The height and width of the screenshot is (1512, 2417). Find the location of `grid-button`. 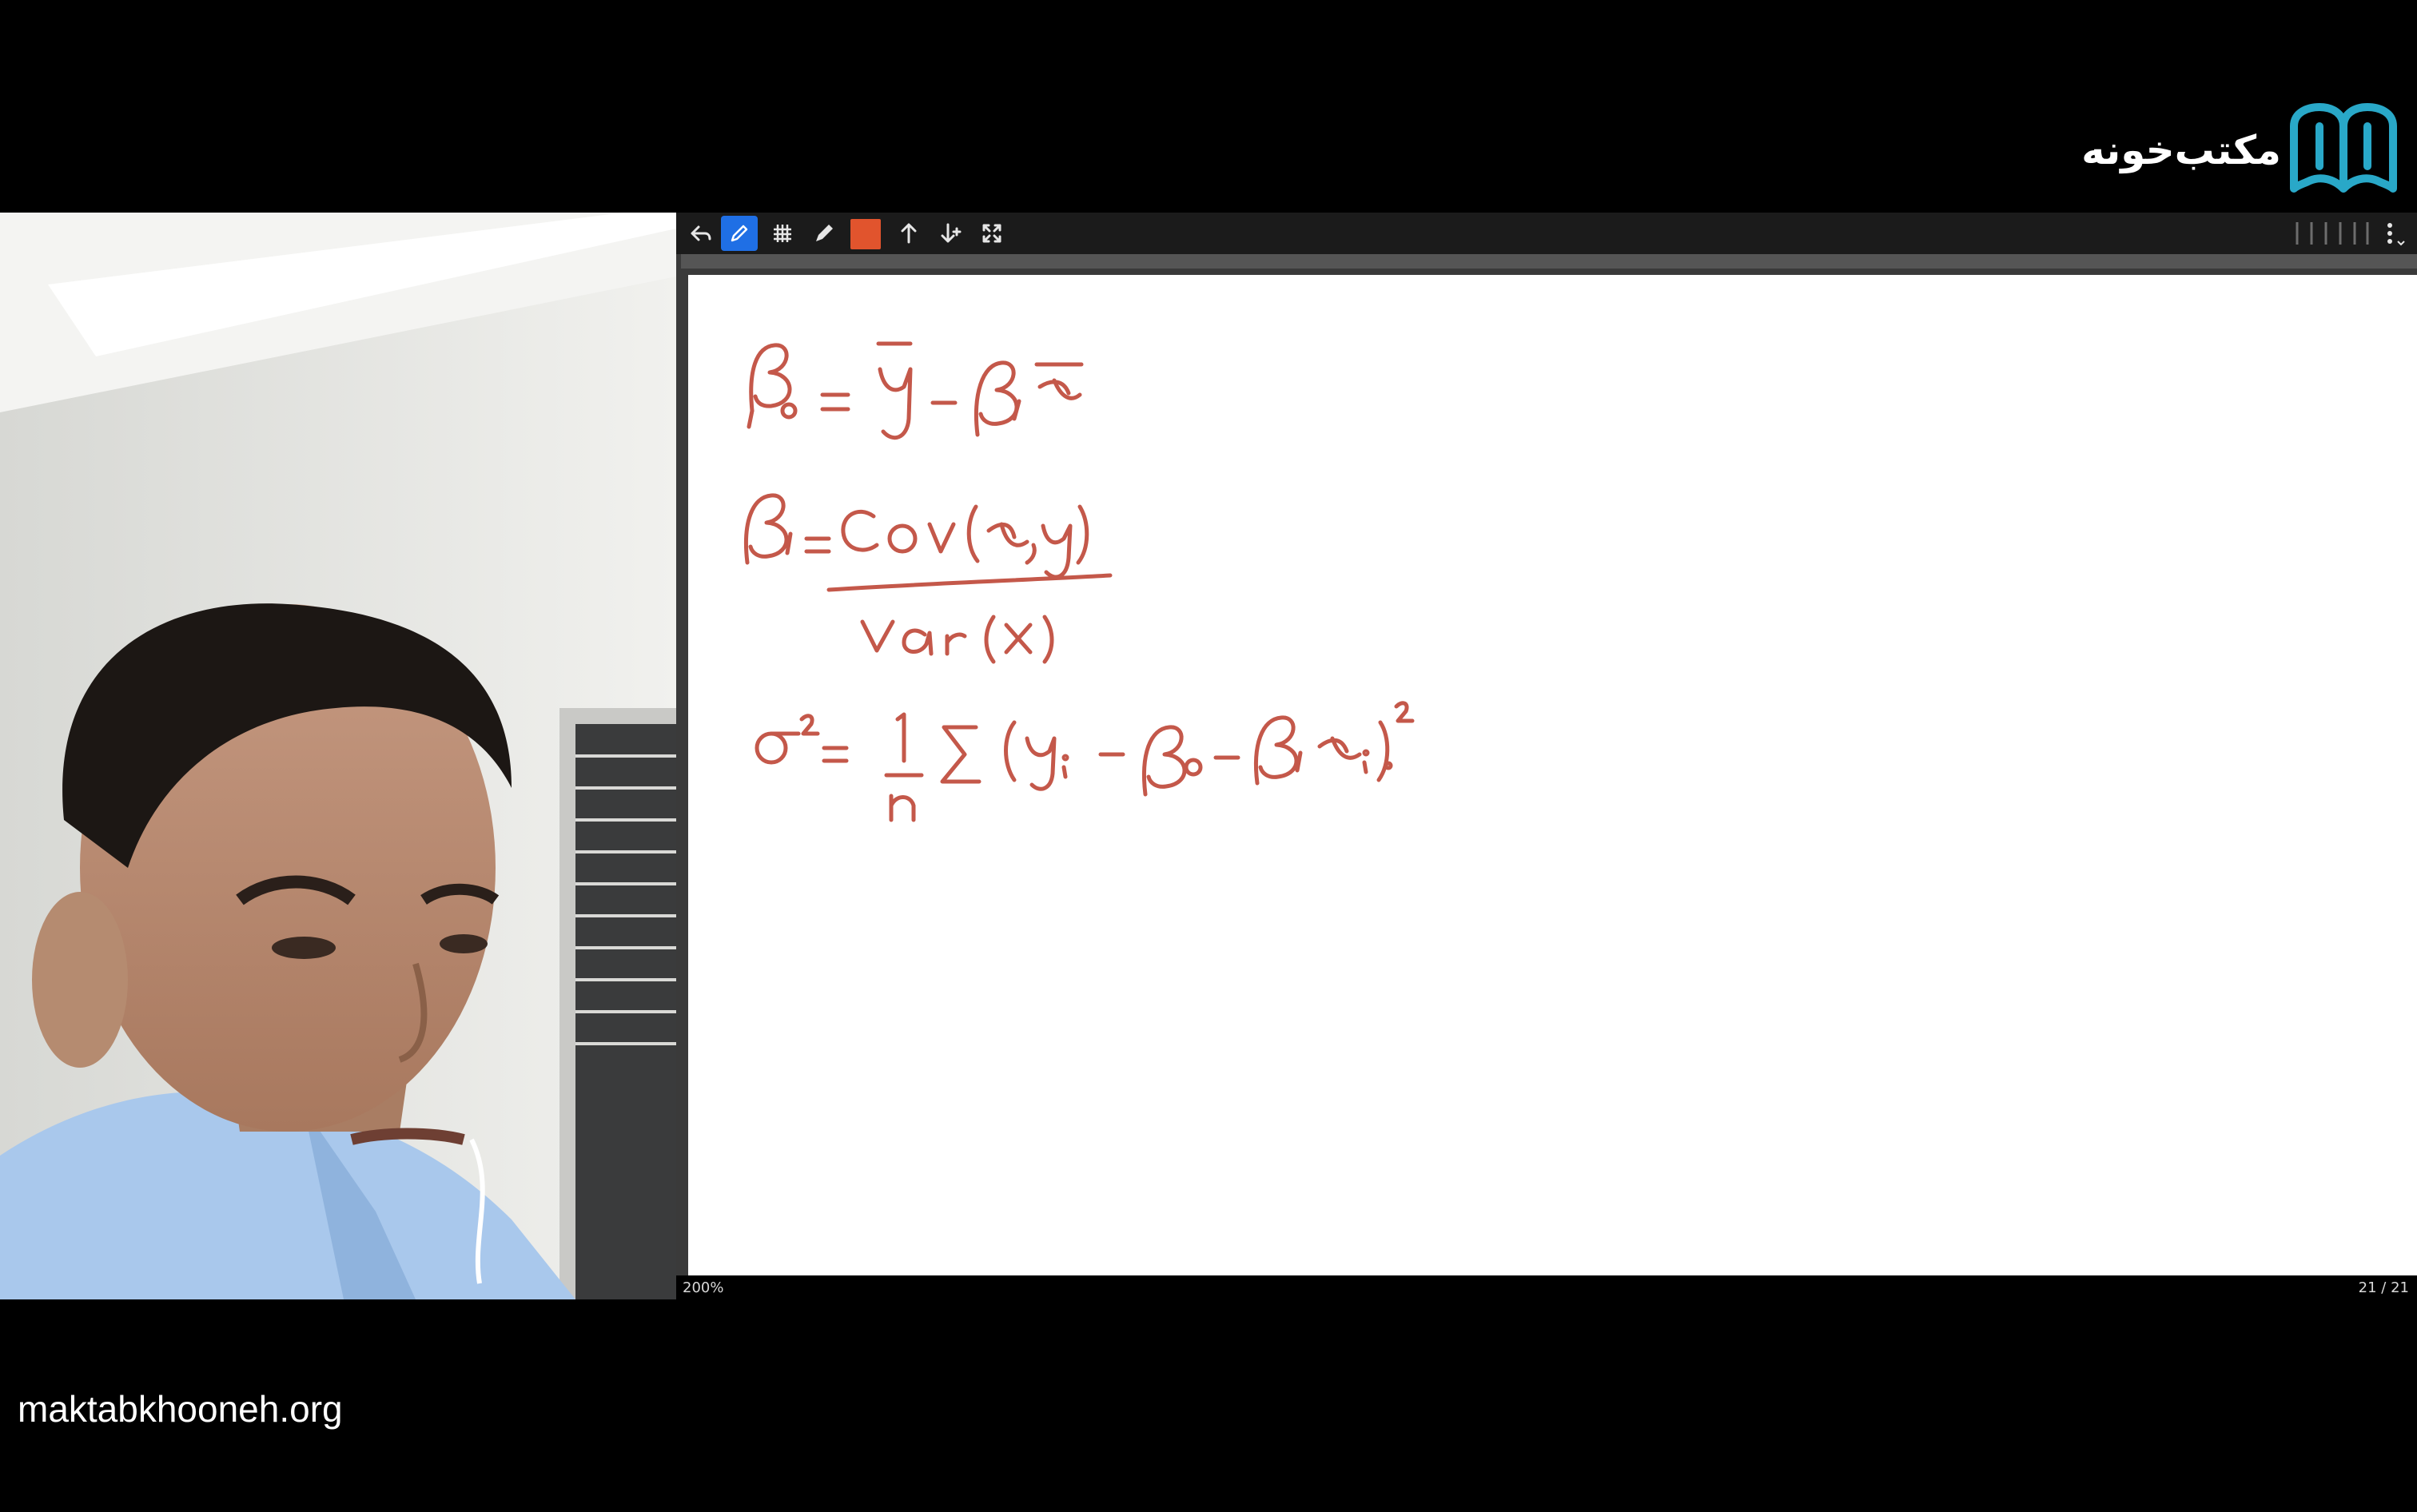

grid-button is located at coordinates (782, 233).